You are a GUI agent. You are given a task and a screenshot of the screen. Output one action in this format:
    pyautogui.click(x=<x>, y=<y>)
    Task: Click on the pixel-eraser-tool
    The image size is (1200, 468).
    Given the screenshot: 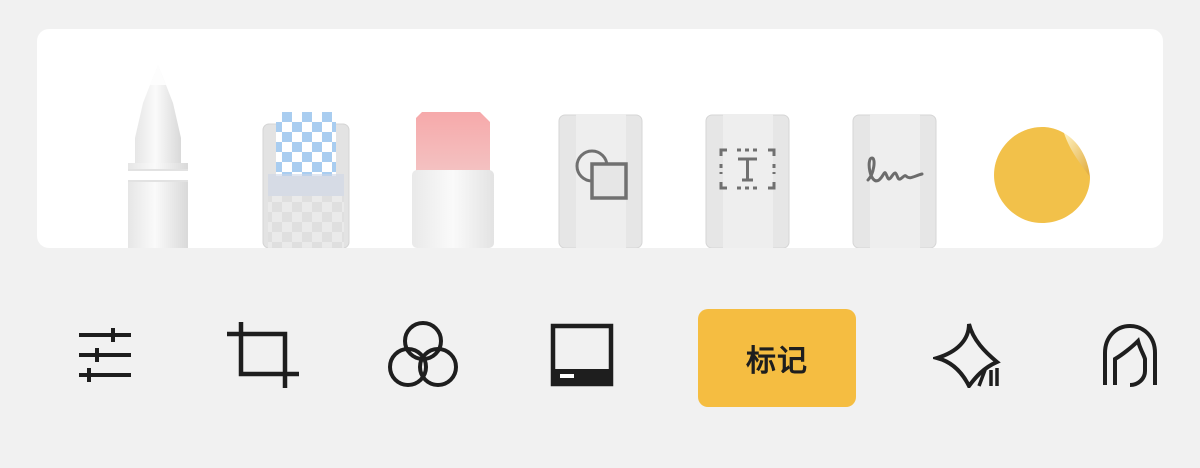 What is the action you would take?
    pyautogui.click(x=306, y=180)
    